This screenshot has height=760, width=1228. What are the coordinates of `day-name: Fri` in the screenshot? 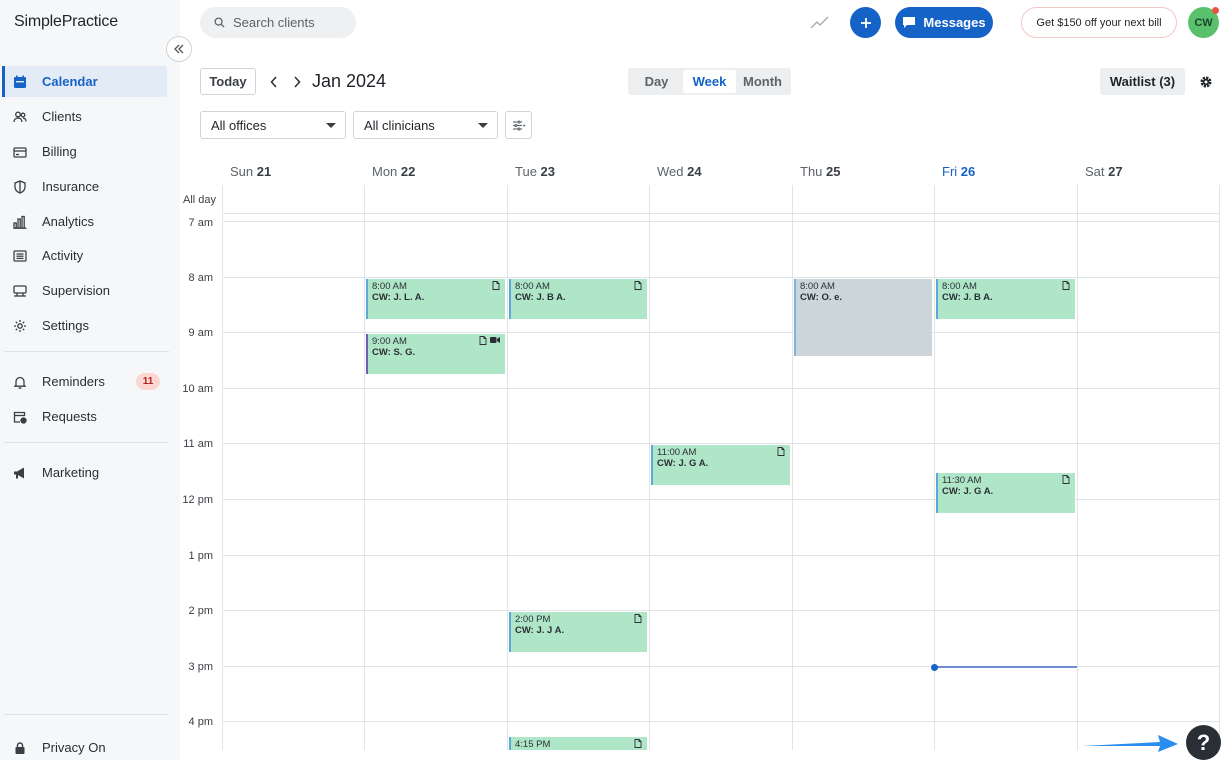 It's located at (950, 171).